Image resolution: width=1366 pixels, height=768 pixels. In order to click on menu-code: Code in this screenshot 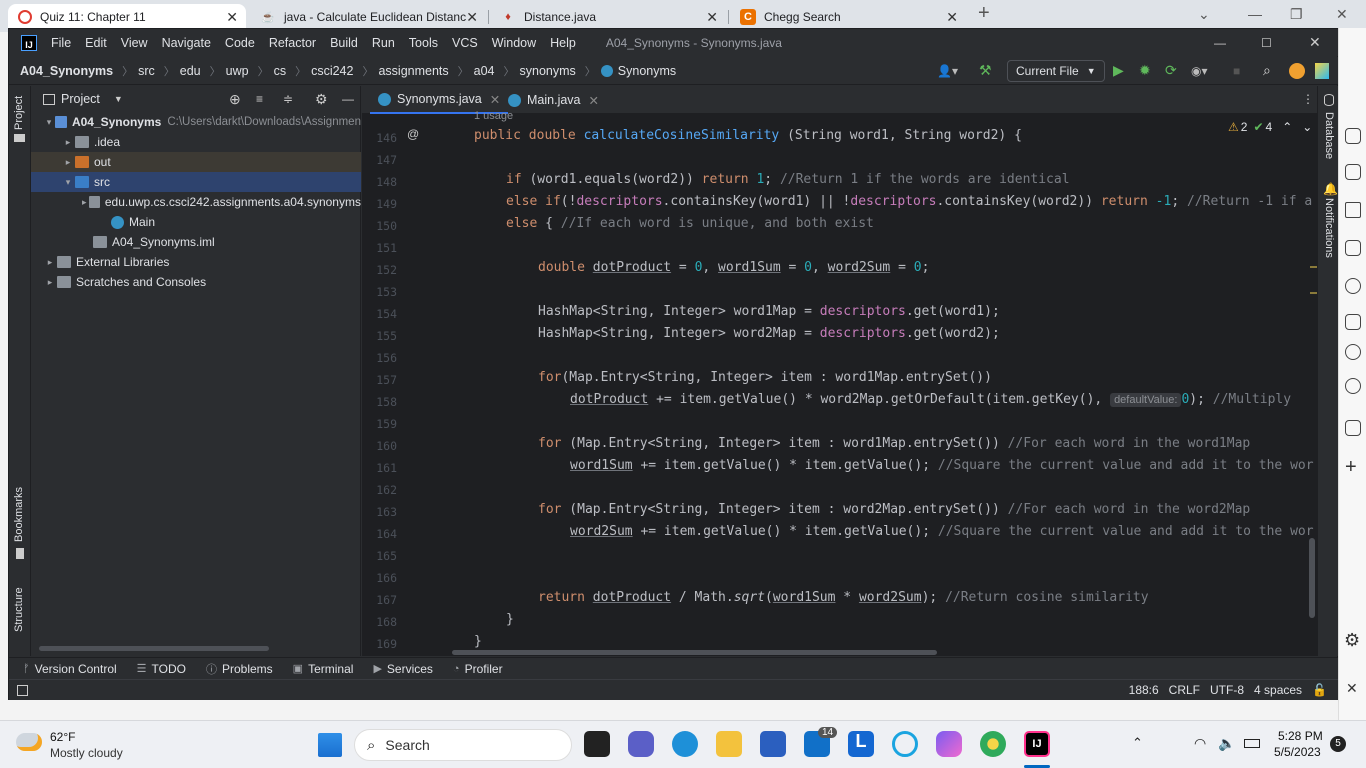, I will do `click(240, 43)`.